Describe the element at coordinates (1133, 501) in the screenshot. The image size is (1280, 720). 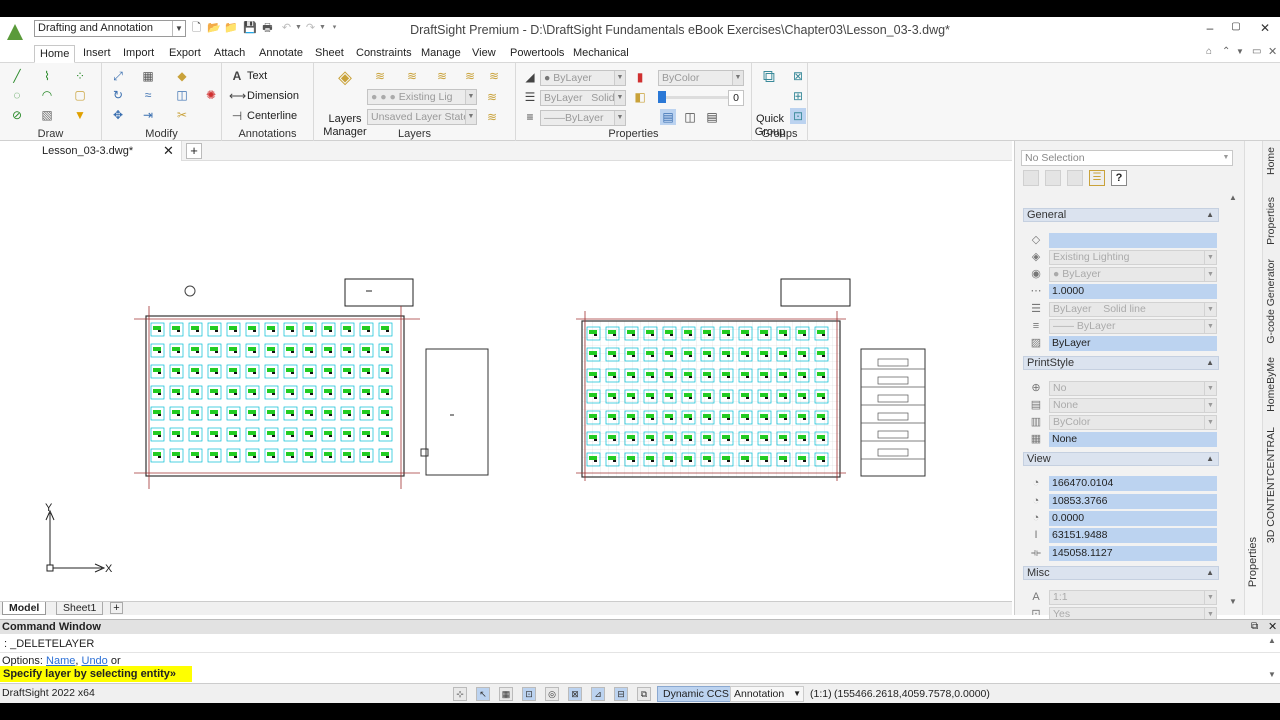
I see `prop-center-y: 10853.3766` at that location.